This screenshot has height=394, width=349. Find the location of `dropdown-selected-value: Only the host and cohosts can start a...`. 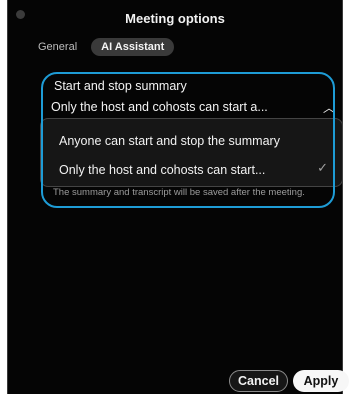

dropdown-selected-value: Only the host and cohosts can start a... is located at coordinates (159, 107).